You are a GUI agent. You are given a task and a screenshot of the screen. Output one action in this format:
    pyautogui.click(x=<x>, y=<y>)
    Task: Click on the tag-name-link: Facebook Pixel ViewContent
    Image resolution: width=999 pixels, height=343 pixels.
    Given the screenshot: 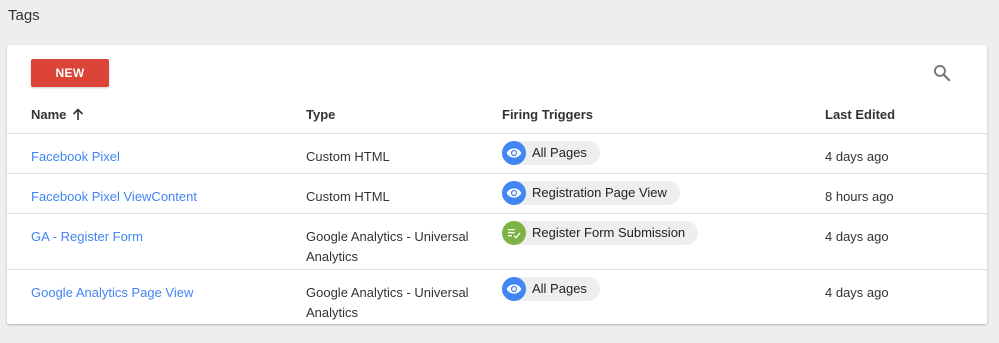 What is the action you would take?
    pyautogui.click(x=114, y=196)
    